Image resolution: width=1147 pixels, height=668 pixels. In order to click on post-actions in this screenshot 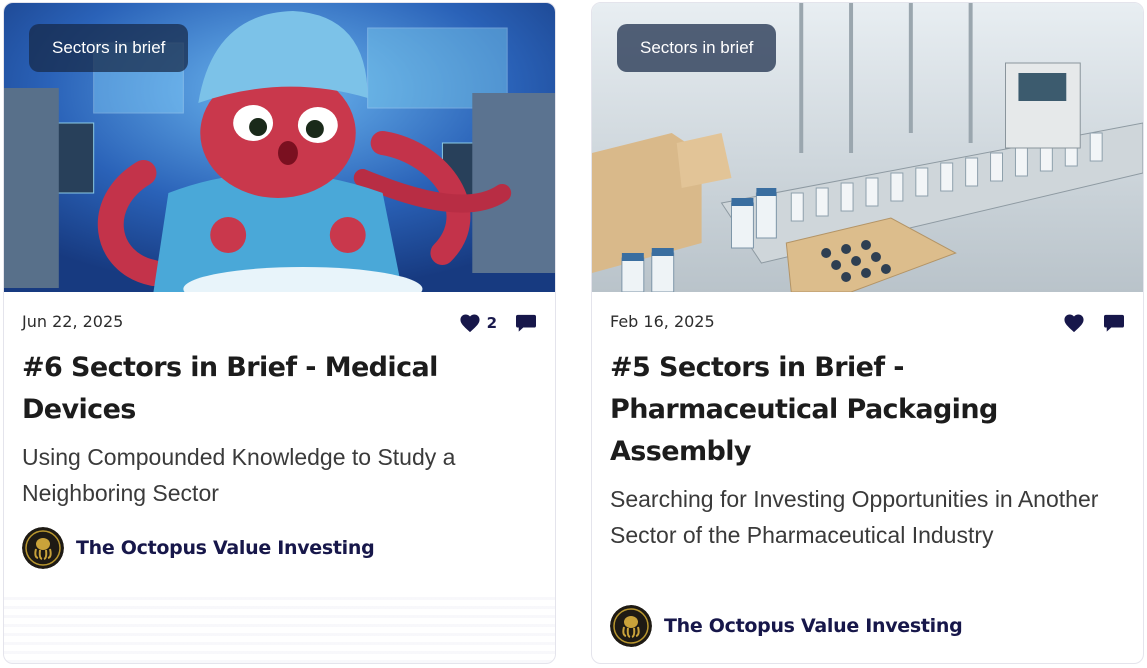, I will do `click(1094, 323)`.